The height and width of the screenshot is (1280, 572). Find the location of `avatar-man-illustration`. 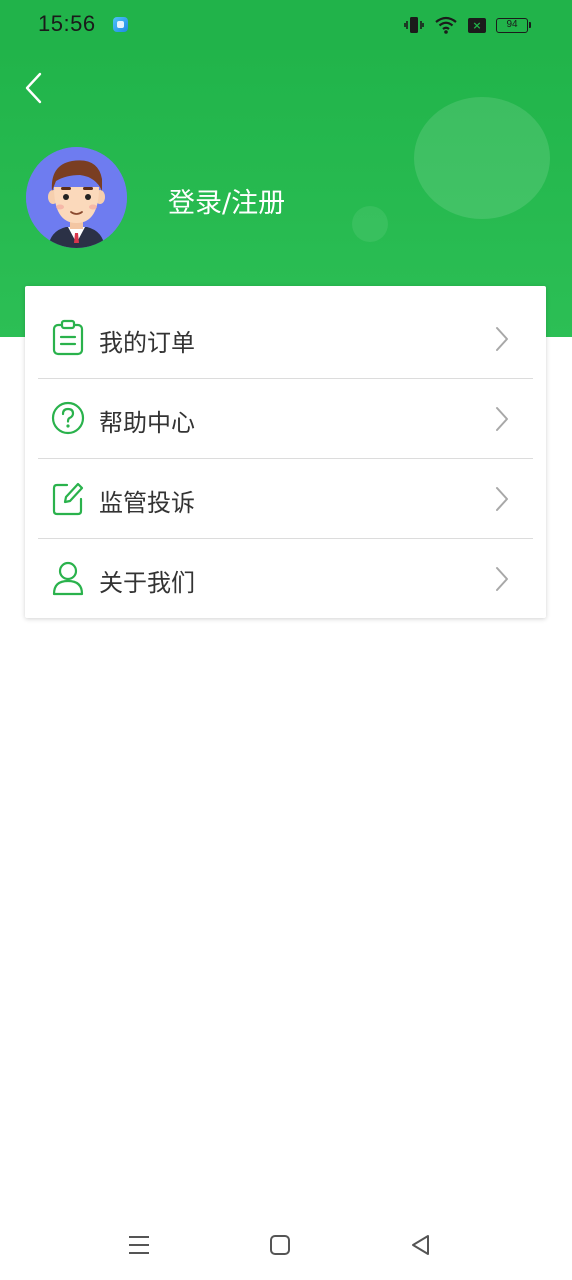

avatar-man-illustration is located at coordinates (76, 197).